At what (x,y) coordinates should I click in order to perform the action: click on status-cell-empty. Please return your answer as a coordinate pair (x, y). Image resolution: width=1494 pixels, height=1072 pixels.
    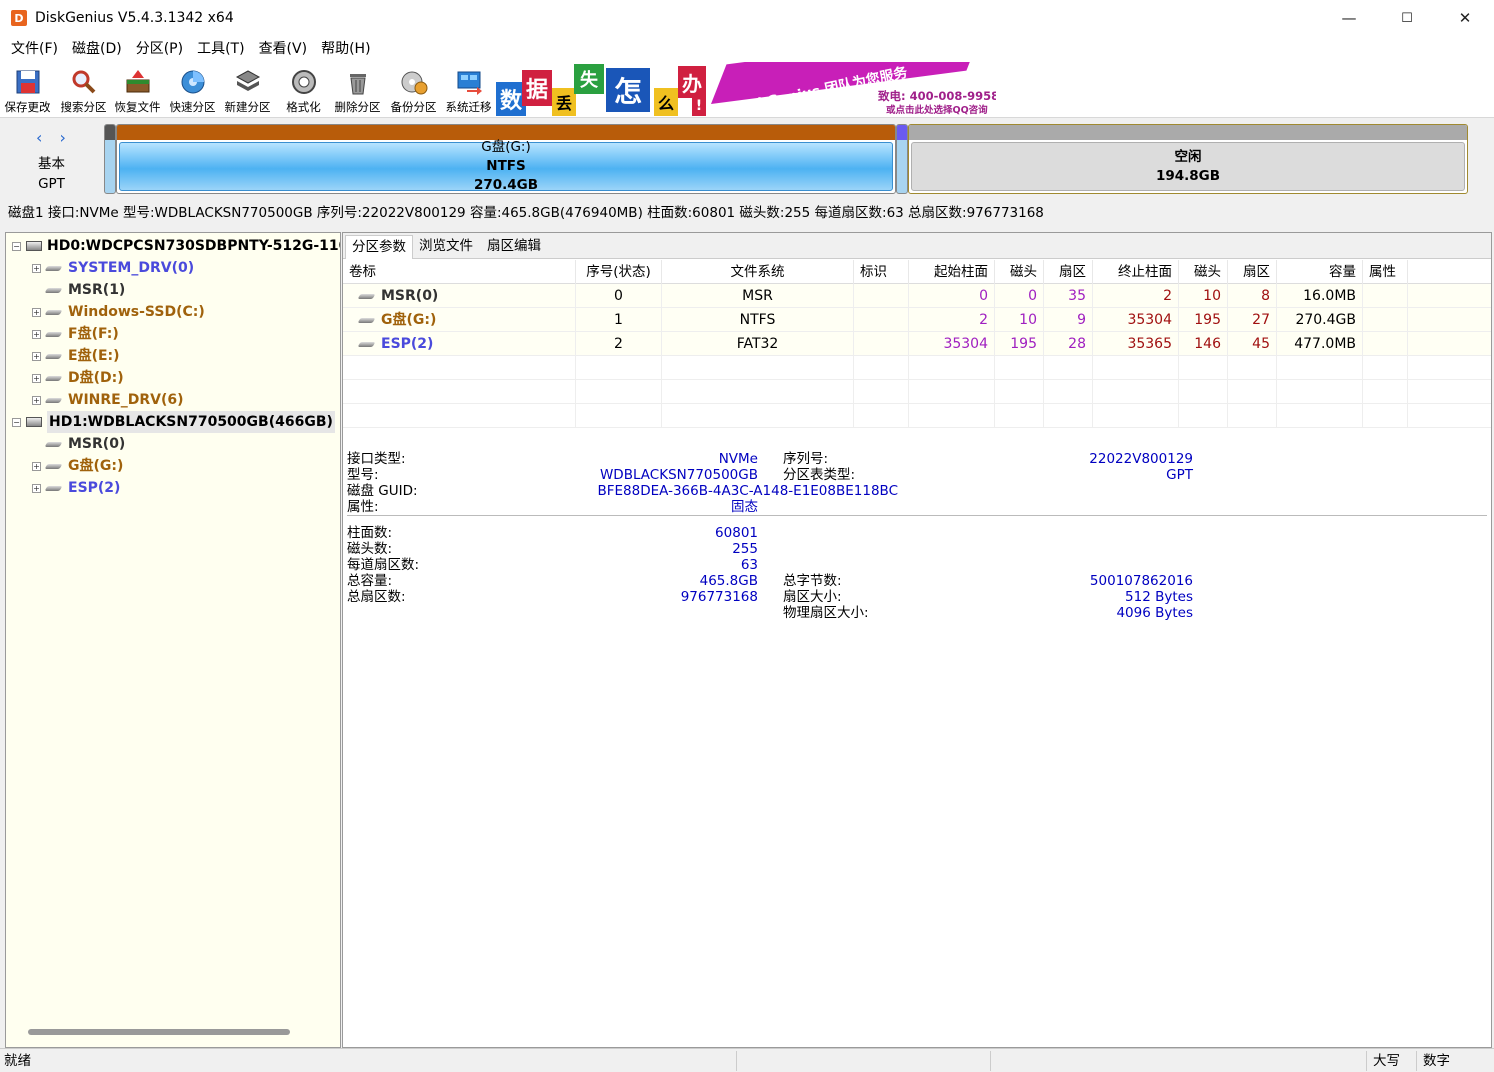
    Looking at the image, I should click on (1178, 1061).